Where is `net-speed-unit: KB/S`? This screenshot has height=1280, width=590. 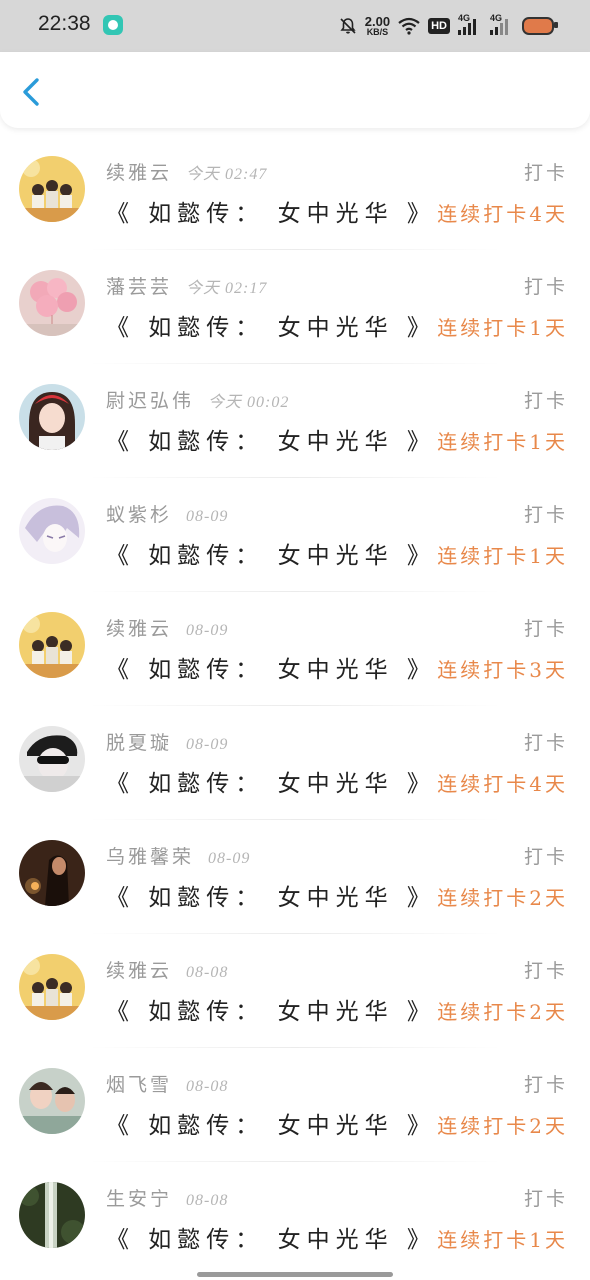
net-speed-unit: KB/S is located at coordinates (377, 32).